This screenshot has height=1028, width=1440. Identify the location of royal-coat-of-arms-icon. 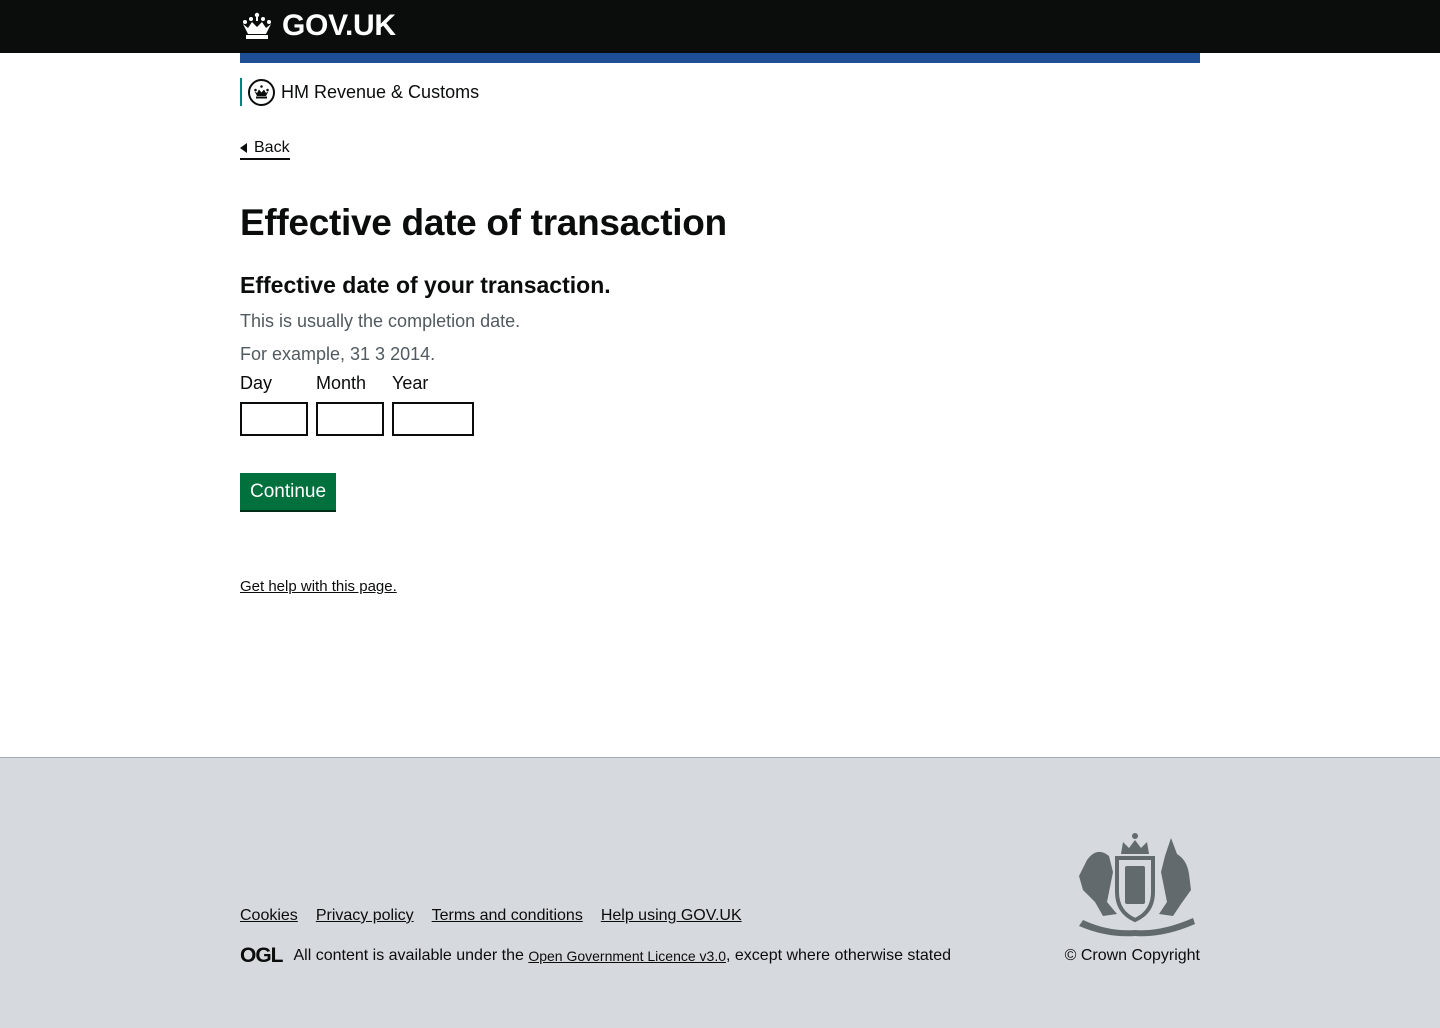
(1137, 885).